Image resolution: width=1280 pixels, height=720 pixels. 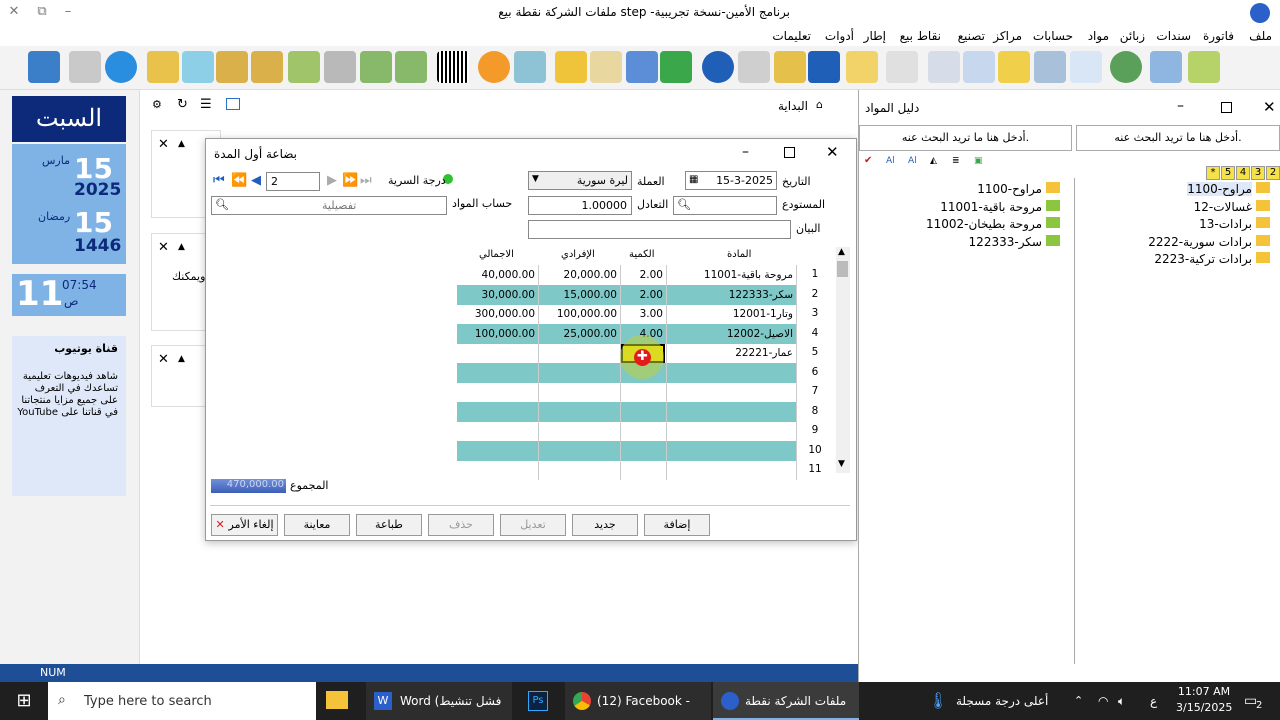 What do you see at coordinates (1173, 36) in the screenshot?
I see `menu-vouchers: سندات` at bounding box center [1173, 36].